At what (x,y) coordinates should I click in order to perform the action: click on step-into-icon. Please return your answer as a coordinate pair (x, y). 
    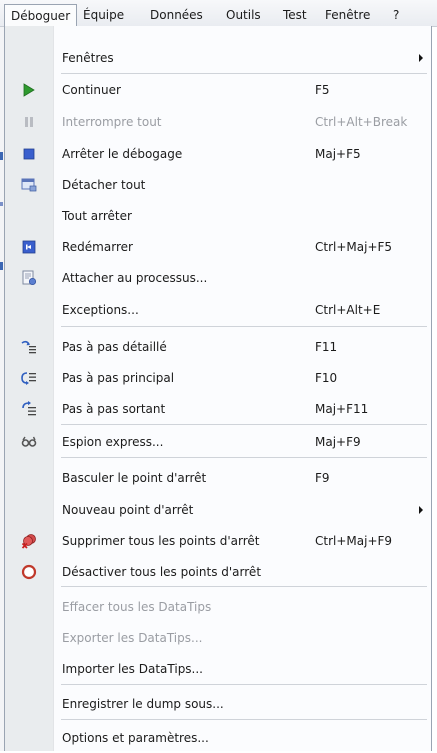
    Looking at the image, I should click on (29, 347).